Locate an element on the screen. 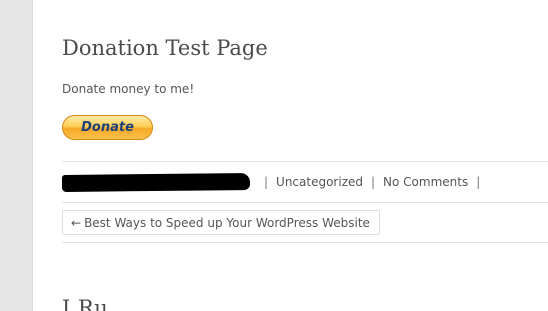 The image size is (548, 311). donate-button: Donate is located at coordinates (107, 127).